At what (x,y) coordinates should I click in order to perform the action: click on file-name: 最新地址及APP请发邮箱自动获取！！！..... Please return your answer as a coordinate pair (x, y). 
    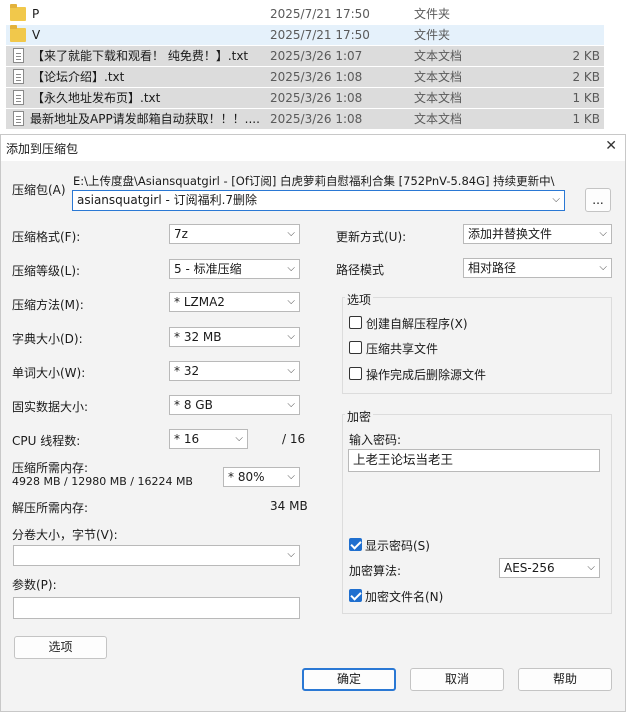
    Looking at the image, I should click on (145, 119).